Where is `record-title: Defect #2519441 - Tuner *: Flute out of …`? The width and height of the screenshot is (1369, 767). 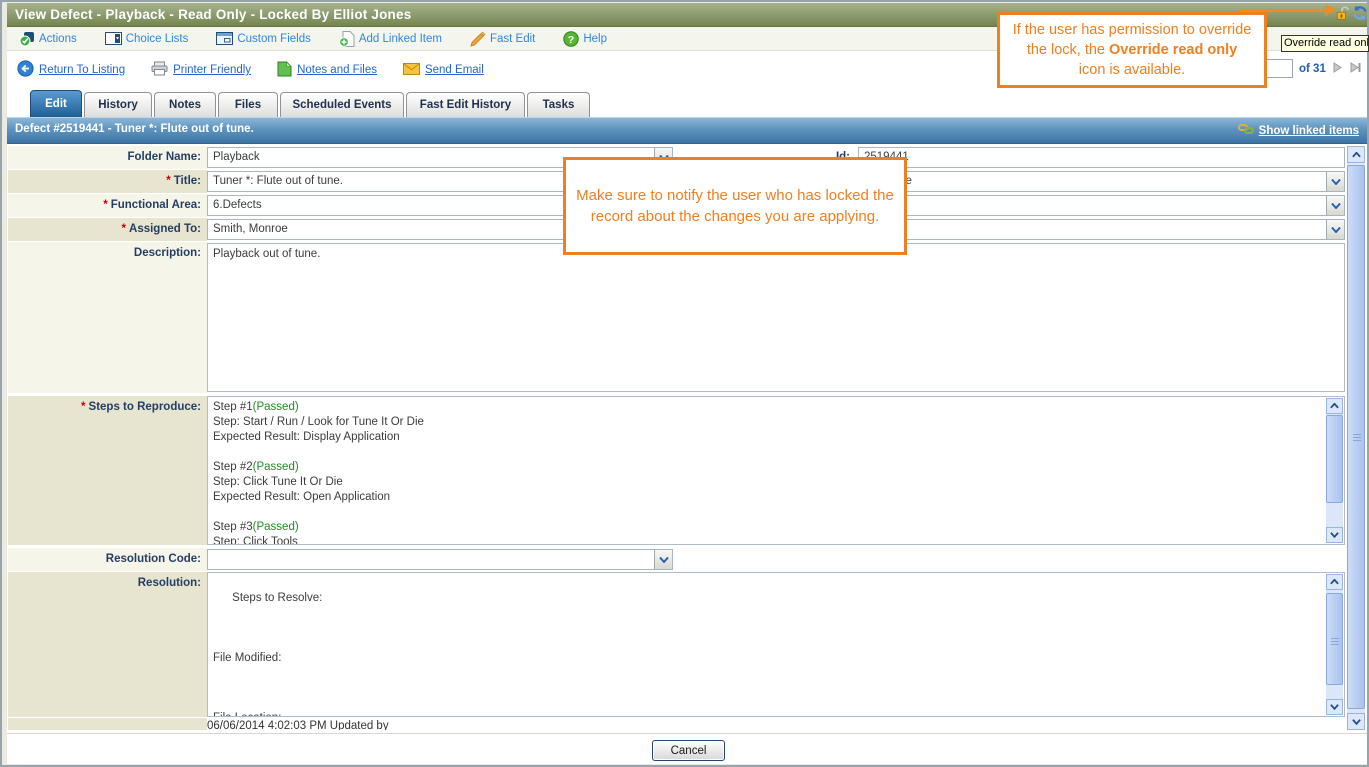
record-title: Defect #2519441 - Tuner *: Flute out of … is located at coordinates (134, 129).